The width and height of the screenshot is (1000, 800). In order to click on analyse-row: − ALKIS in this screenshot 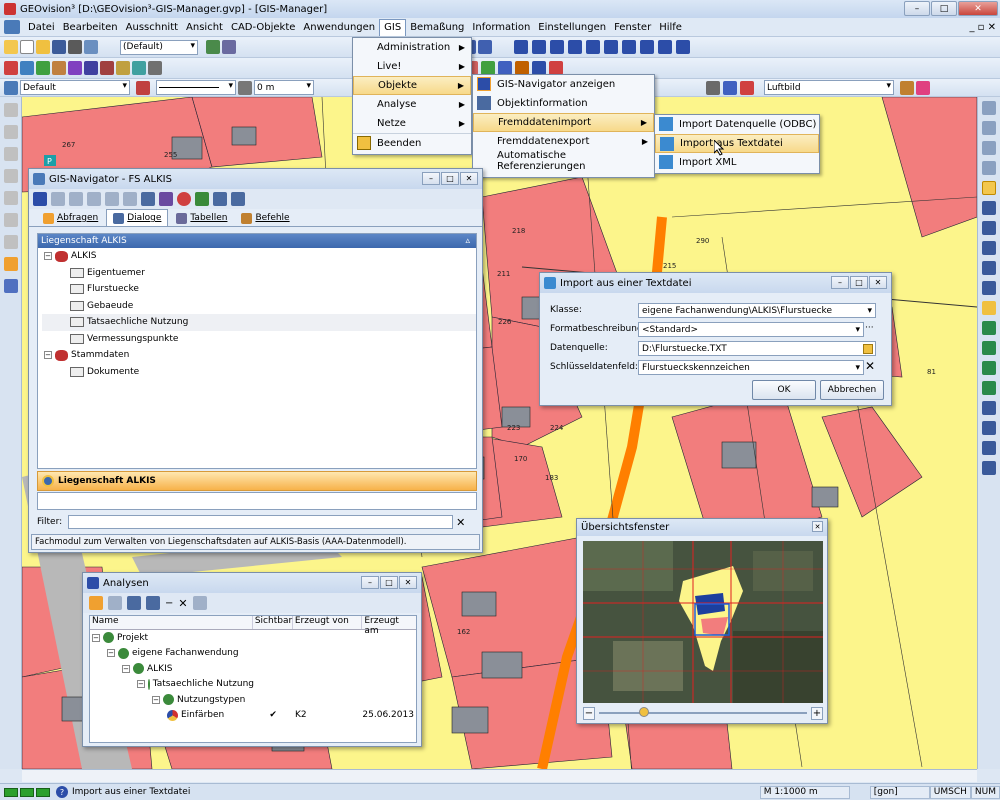, I will do `click(253, 669)`.